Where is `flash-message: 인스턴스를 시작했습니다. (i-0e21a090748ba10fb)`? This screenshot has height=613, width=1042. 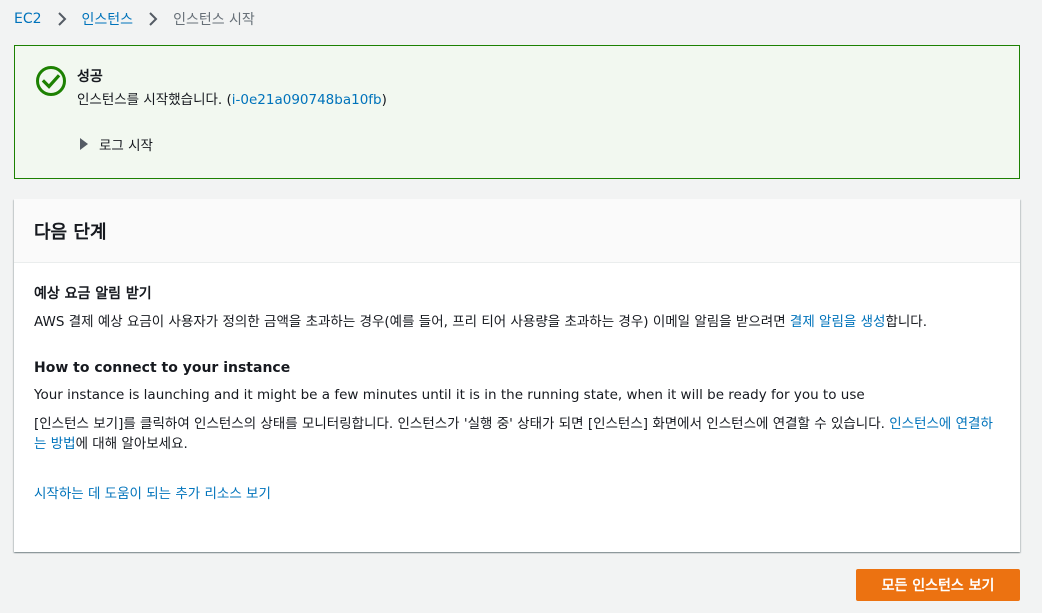
flash-message: 인스턴스를 시작했습니다. (i-0e21a090748ba10fb) is located at coordinates (232, 98).